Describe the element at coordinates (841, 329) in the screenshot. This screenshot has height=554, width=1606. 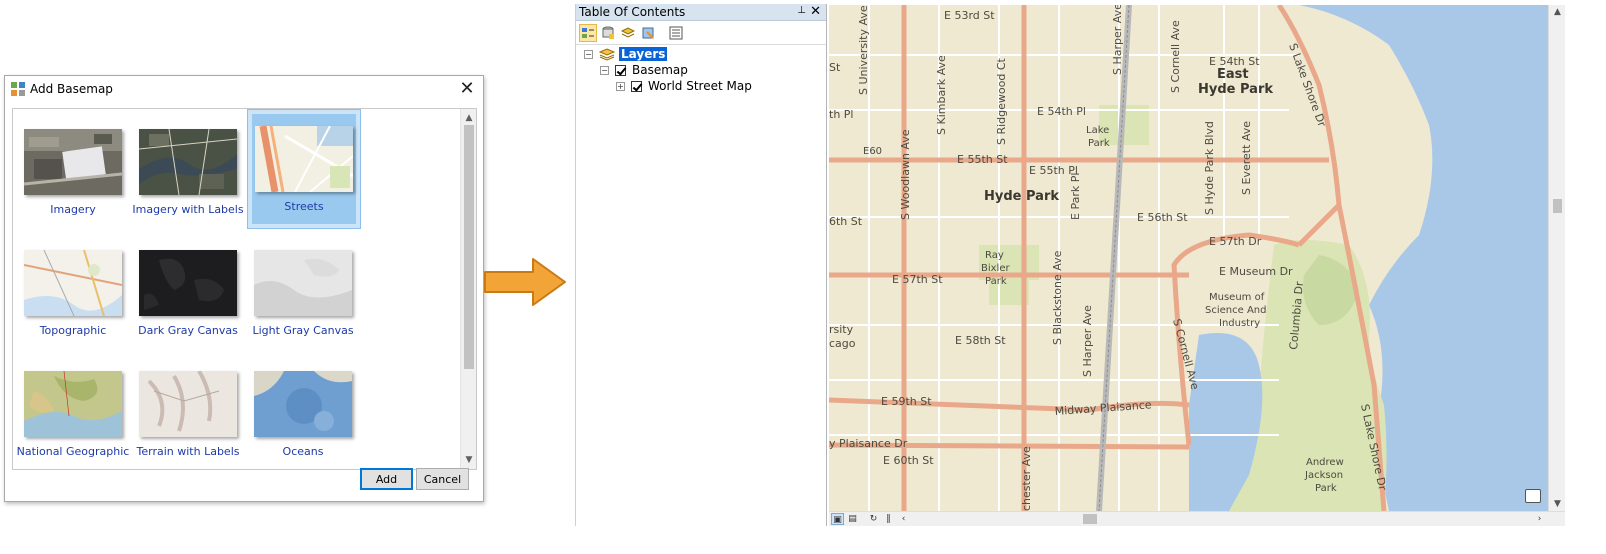
I see `map-label-rsity: rsity` at that location.